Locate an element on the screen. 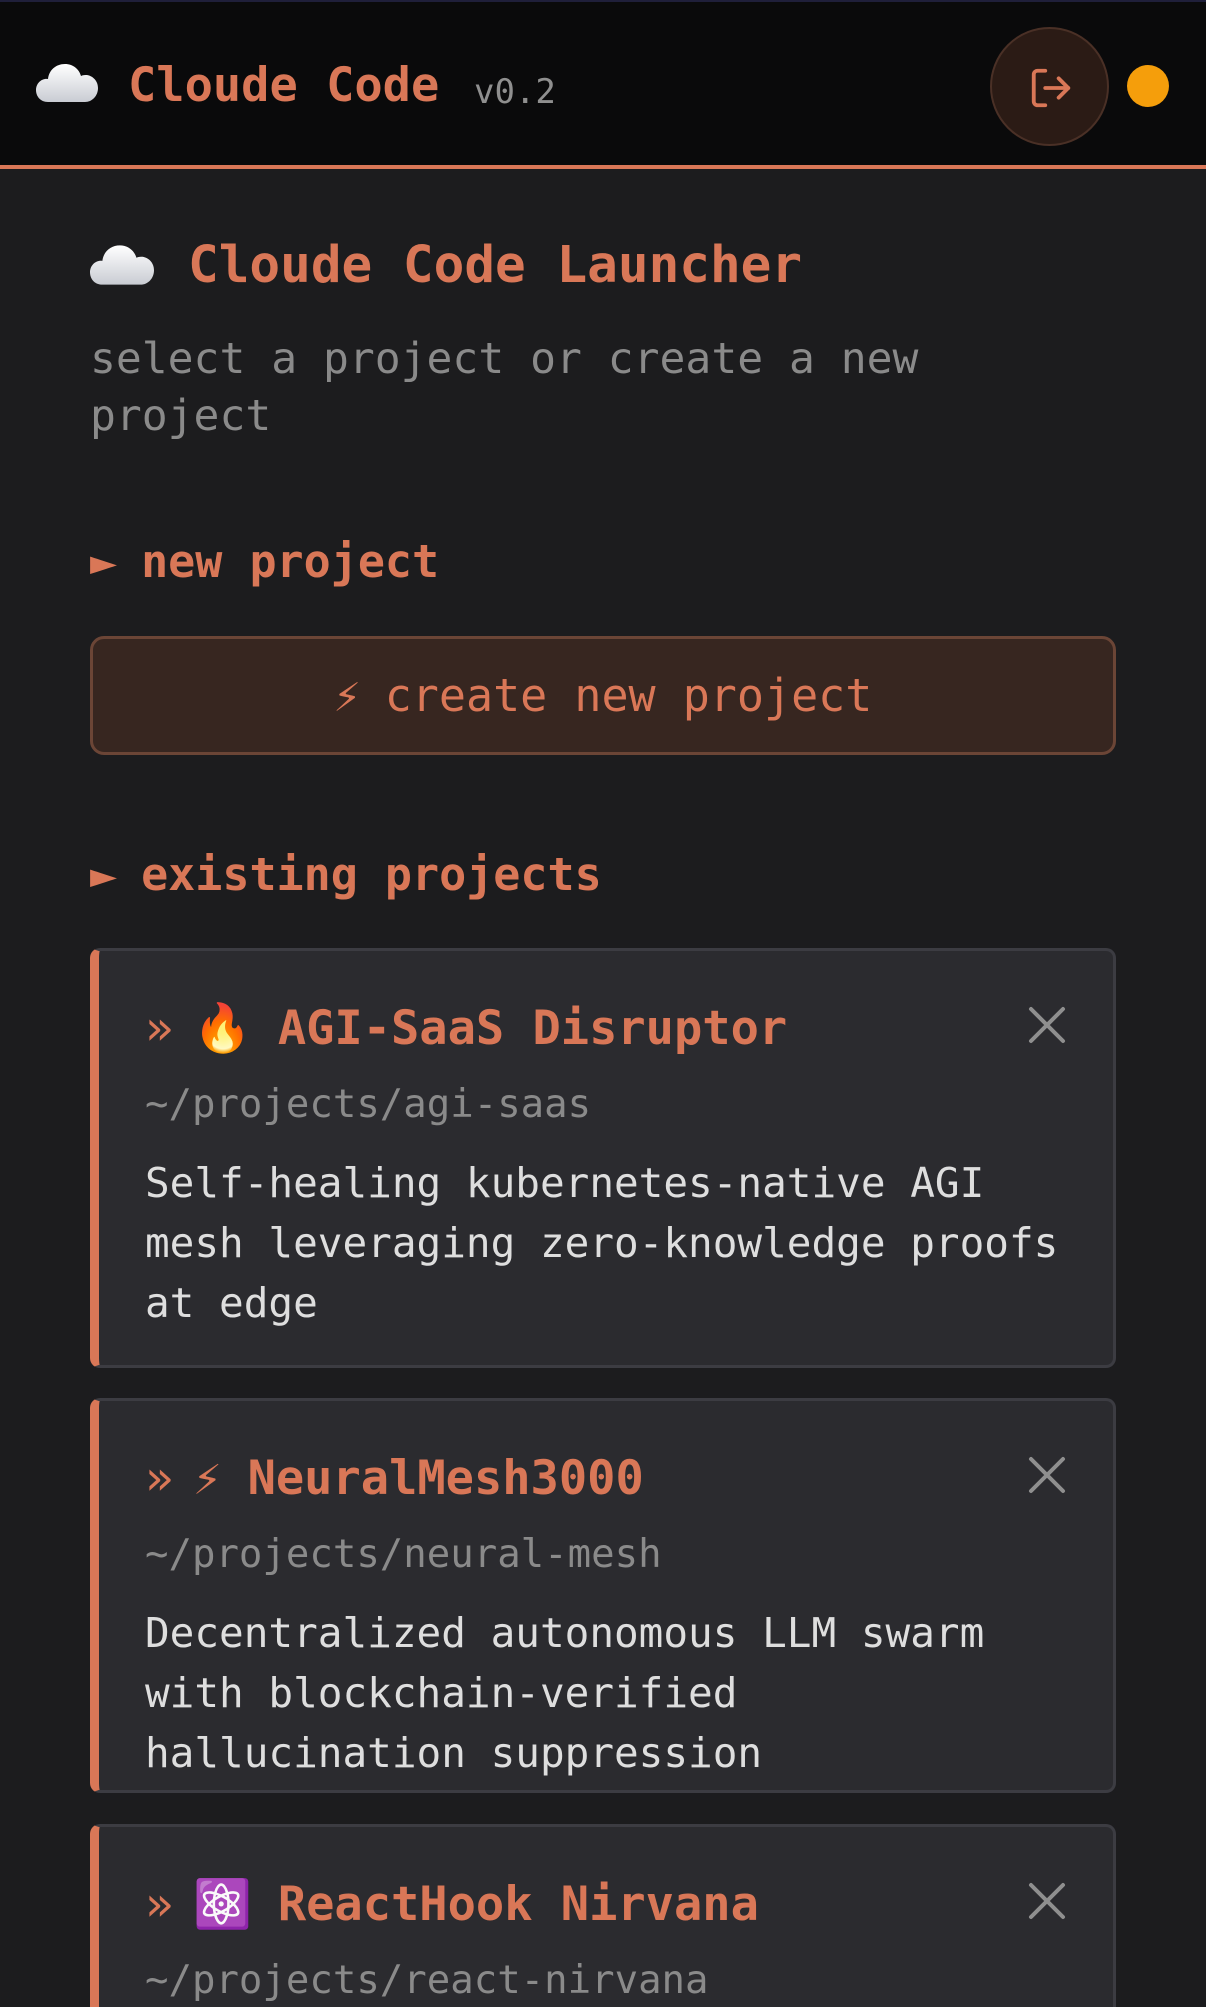 The width and height of the screenshot is (1206, 2007). create-new-project-button: ⚡ create new project is located at coordinates (603, 695).